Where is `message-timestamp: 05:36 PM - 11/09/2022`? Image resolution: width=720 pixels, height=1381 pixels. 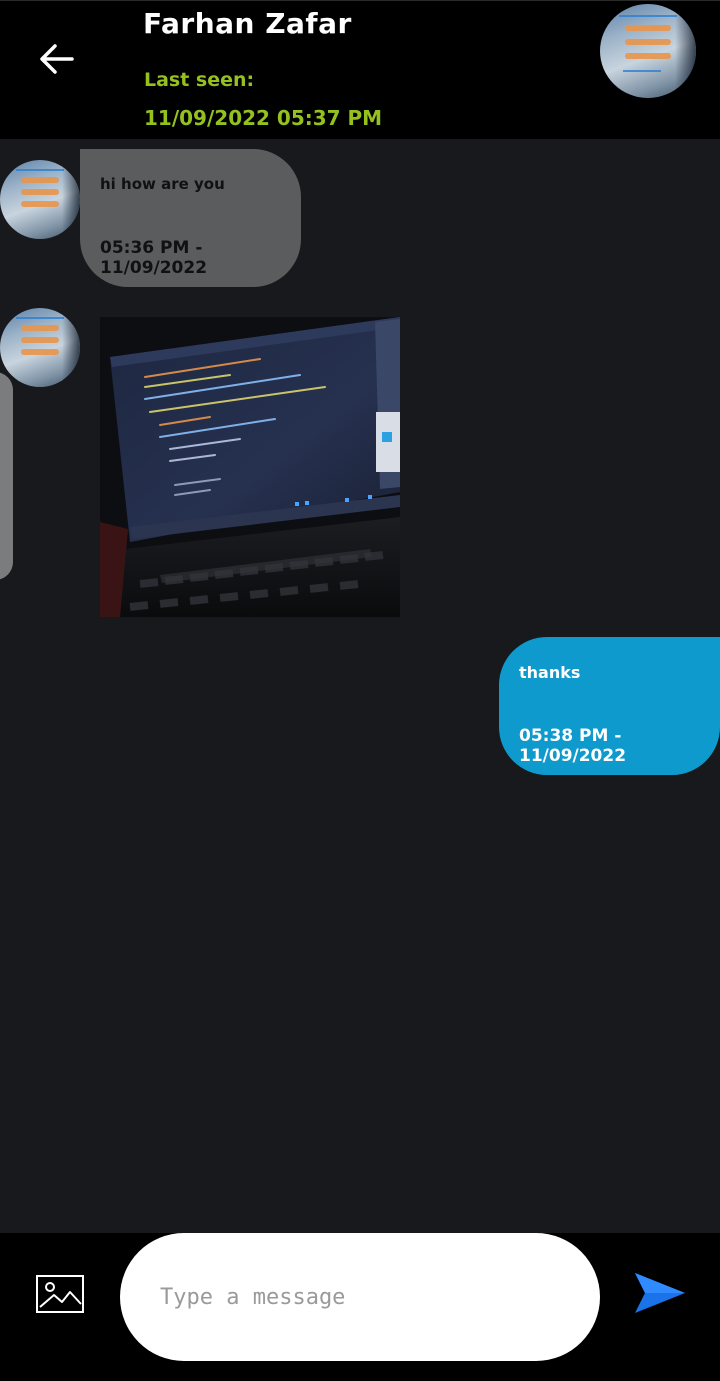
message-timestamp: 05:36 PM - 11/09/2022 is located at coordinates (154, 258).